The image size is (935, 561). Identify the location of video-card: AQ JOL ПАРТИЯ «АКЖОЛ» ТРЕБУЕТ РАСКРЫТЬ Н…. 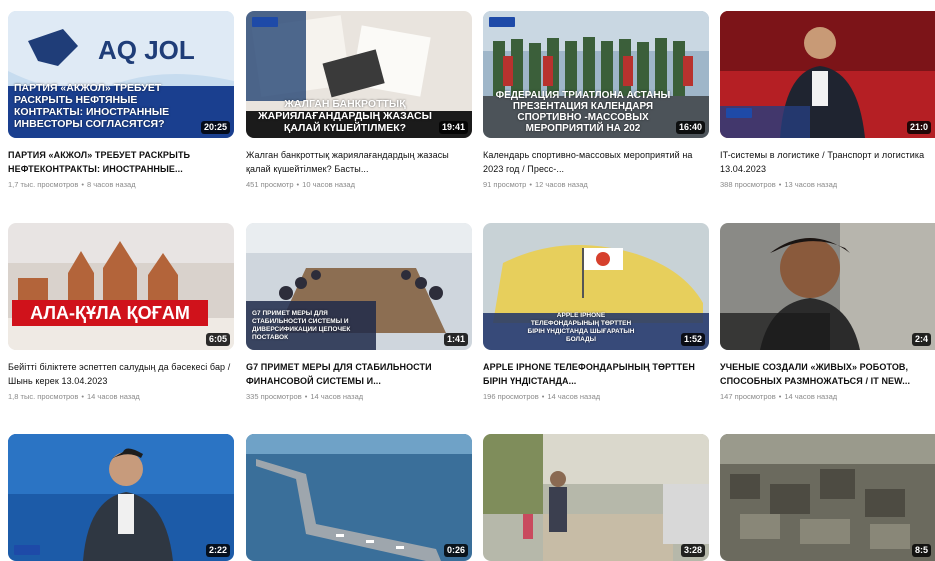
(121, 100).